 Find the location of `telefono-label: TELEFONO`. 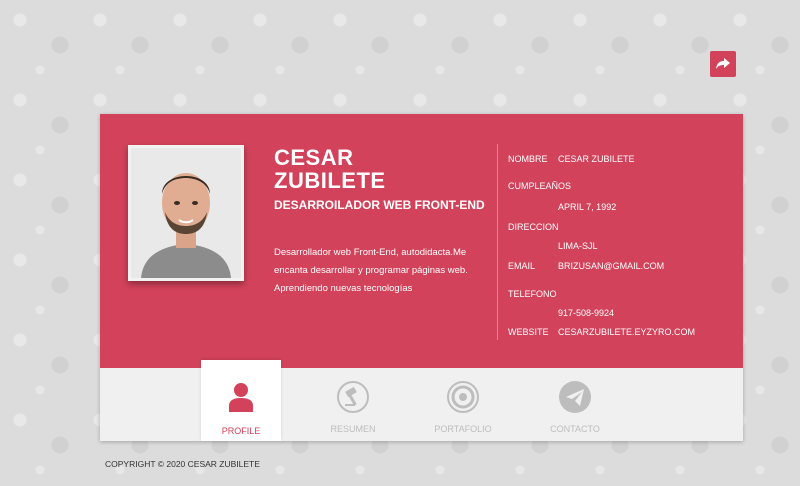

telefono-label: TELEFONO is located at coordinates (532, 294).